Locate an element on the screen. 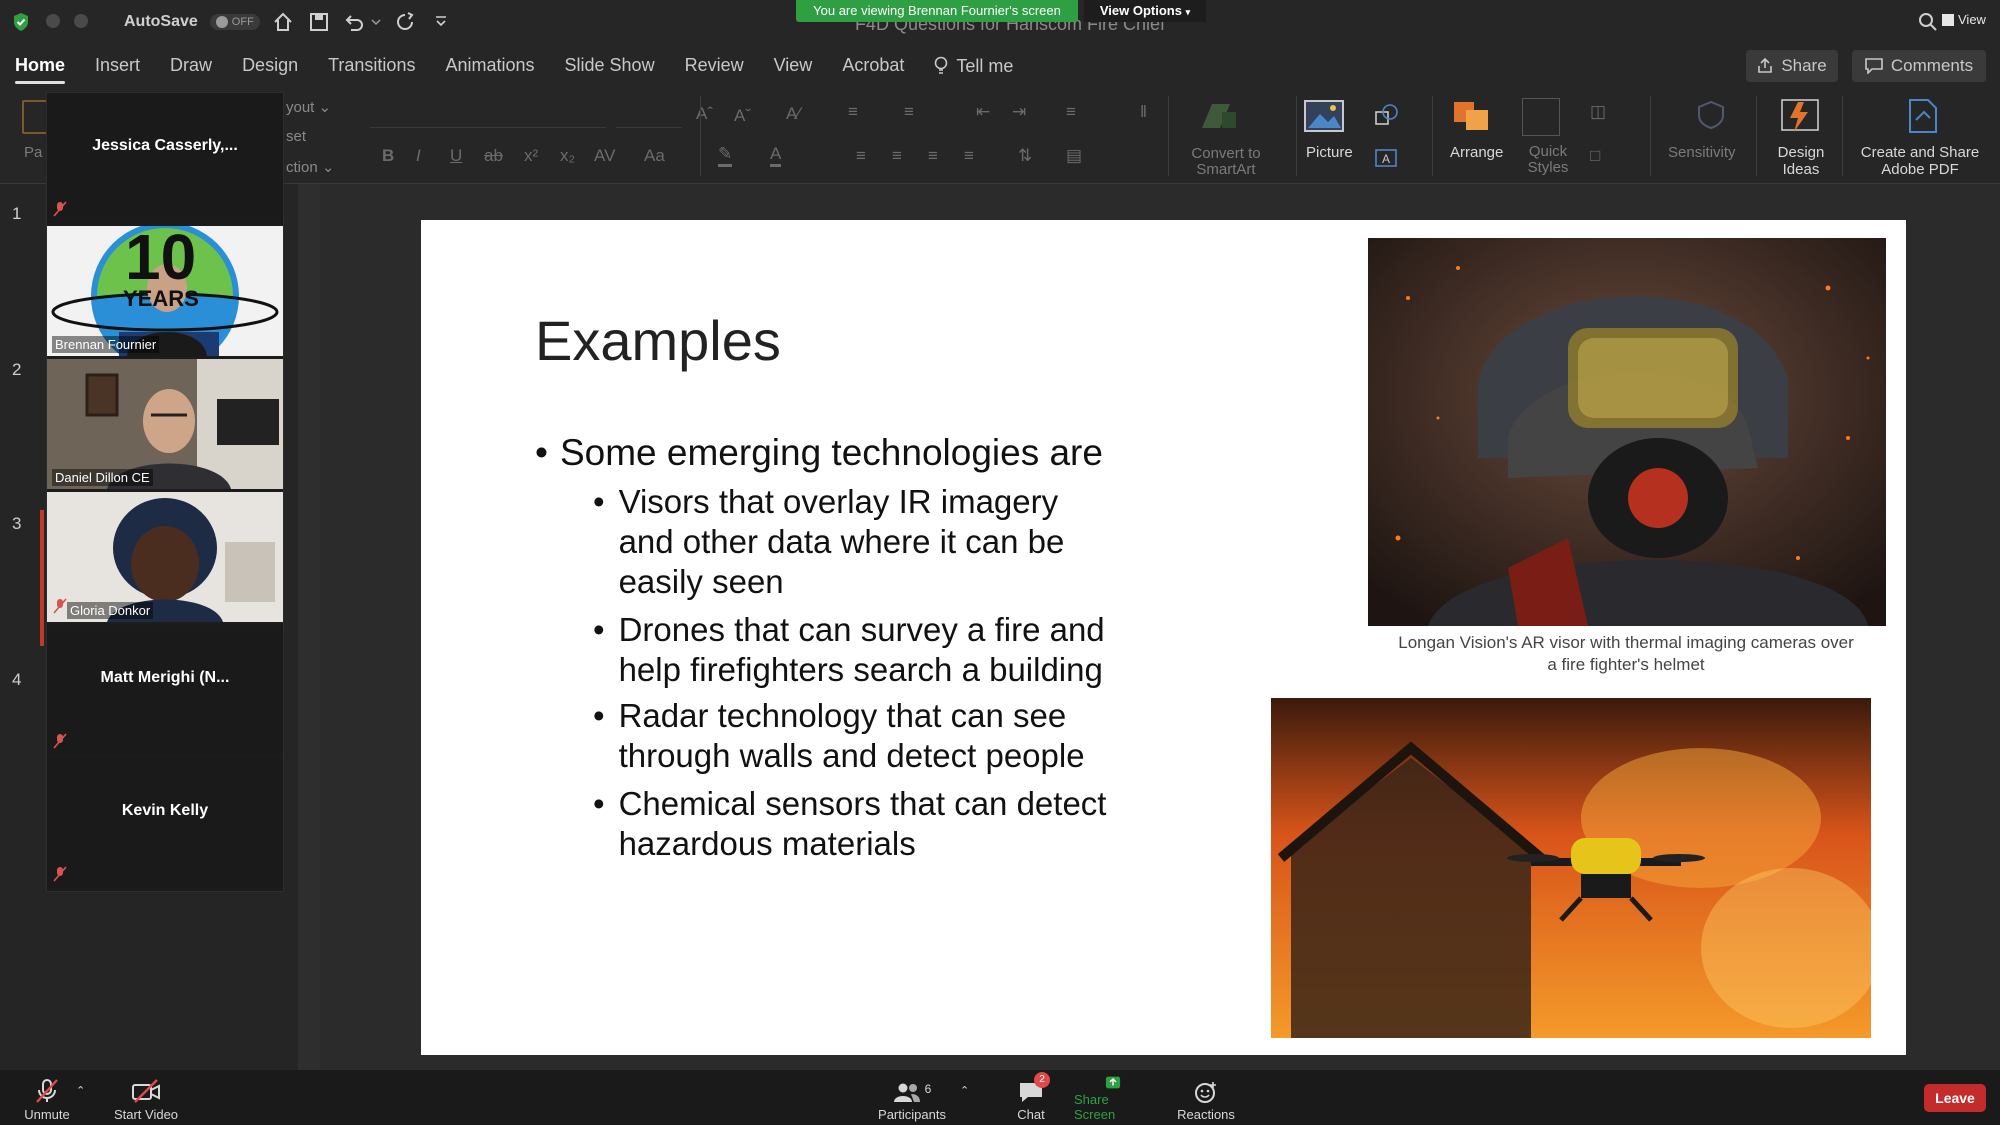 This screenshot has height=1125, width=2000. security-shield-icon is located at coordinates (21, 22).